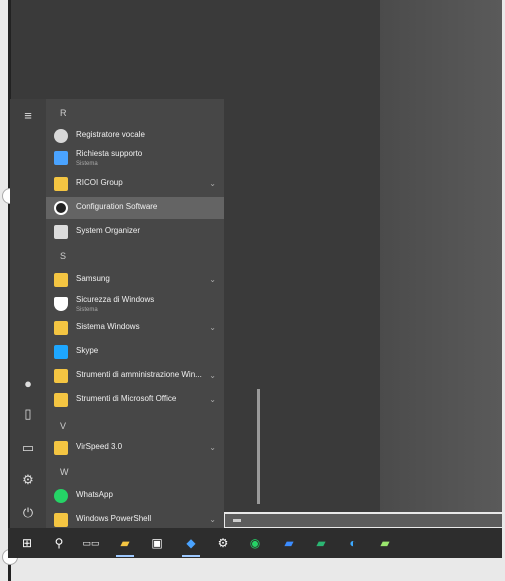 This screenshot has height=581, width=505. Describe the element at coordinates (110, 134) in the screenshot. I see `list-item-label: Registratore vocale` at that location.